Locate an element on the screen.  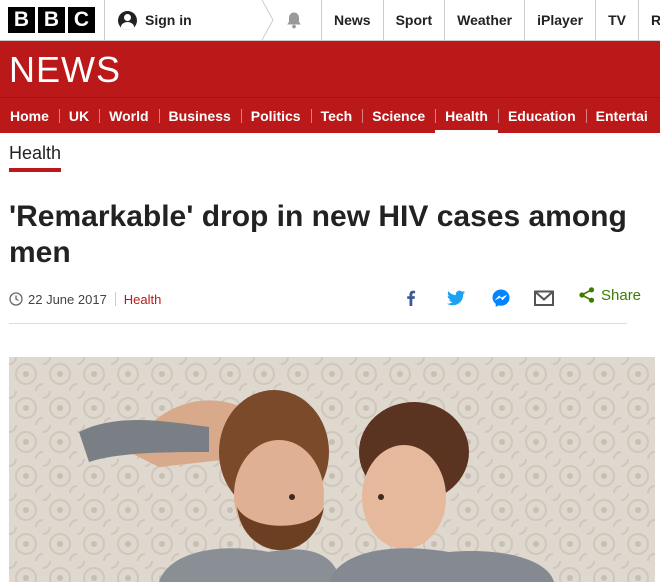
email-icon is located at coordinates (544, 298).